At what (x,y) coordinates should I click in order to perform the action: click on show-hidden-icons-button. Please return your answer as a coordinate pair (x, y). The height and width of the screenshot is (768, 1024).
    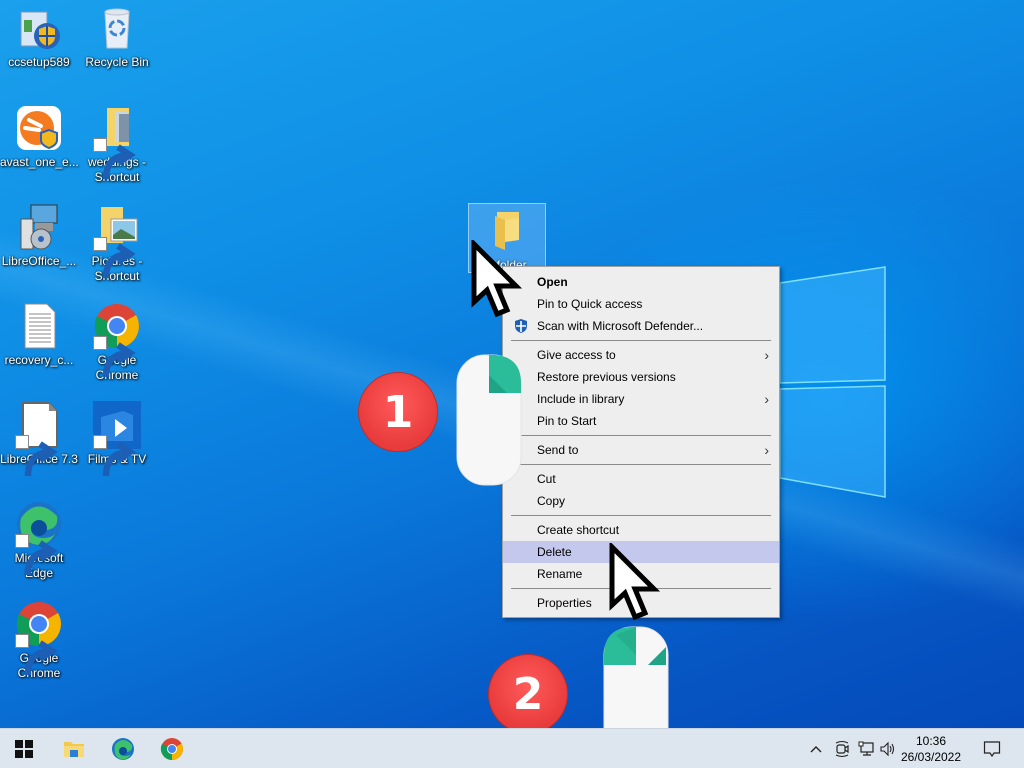
    Looking at the image, I should click on (816, 748).